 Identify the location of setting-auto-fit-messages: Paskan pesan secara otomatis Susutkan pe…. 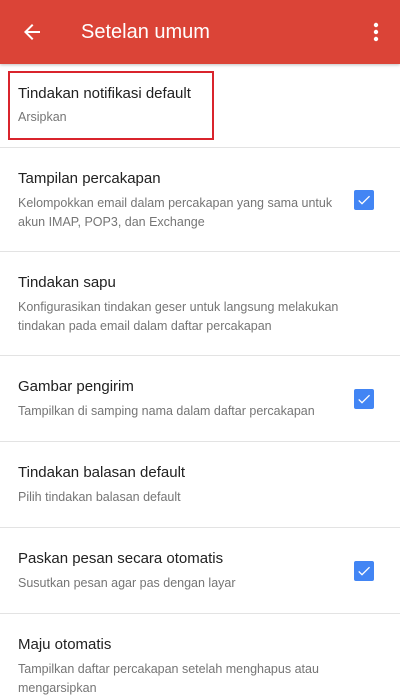
(200, 571).